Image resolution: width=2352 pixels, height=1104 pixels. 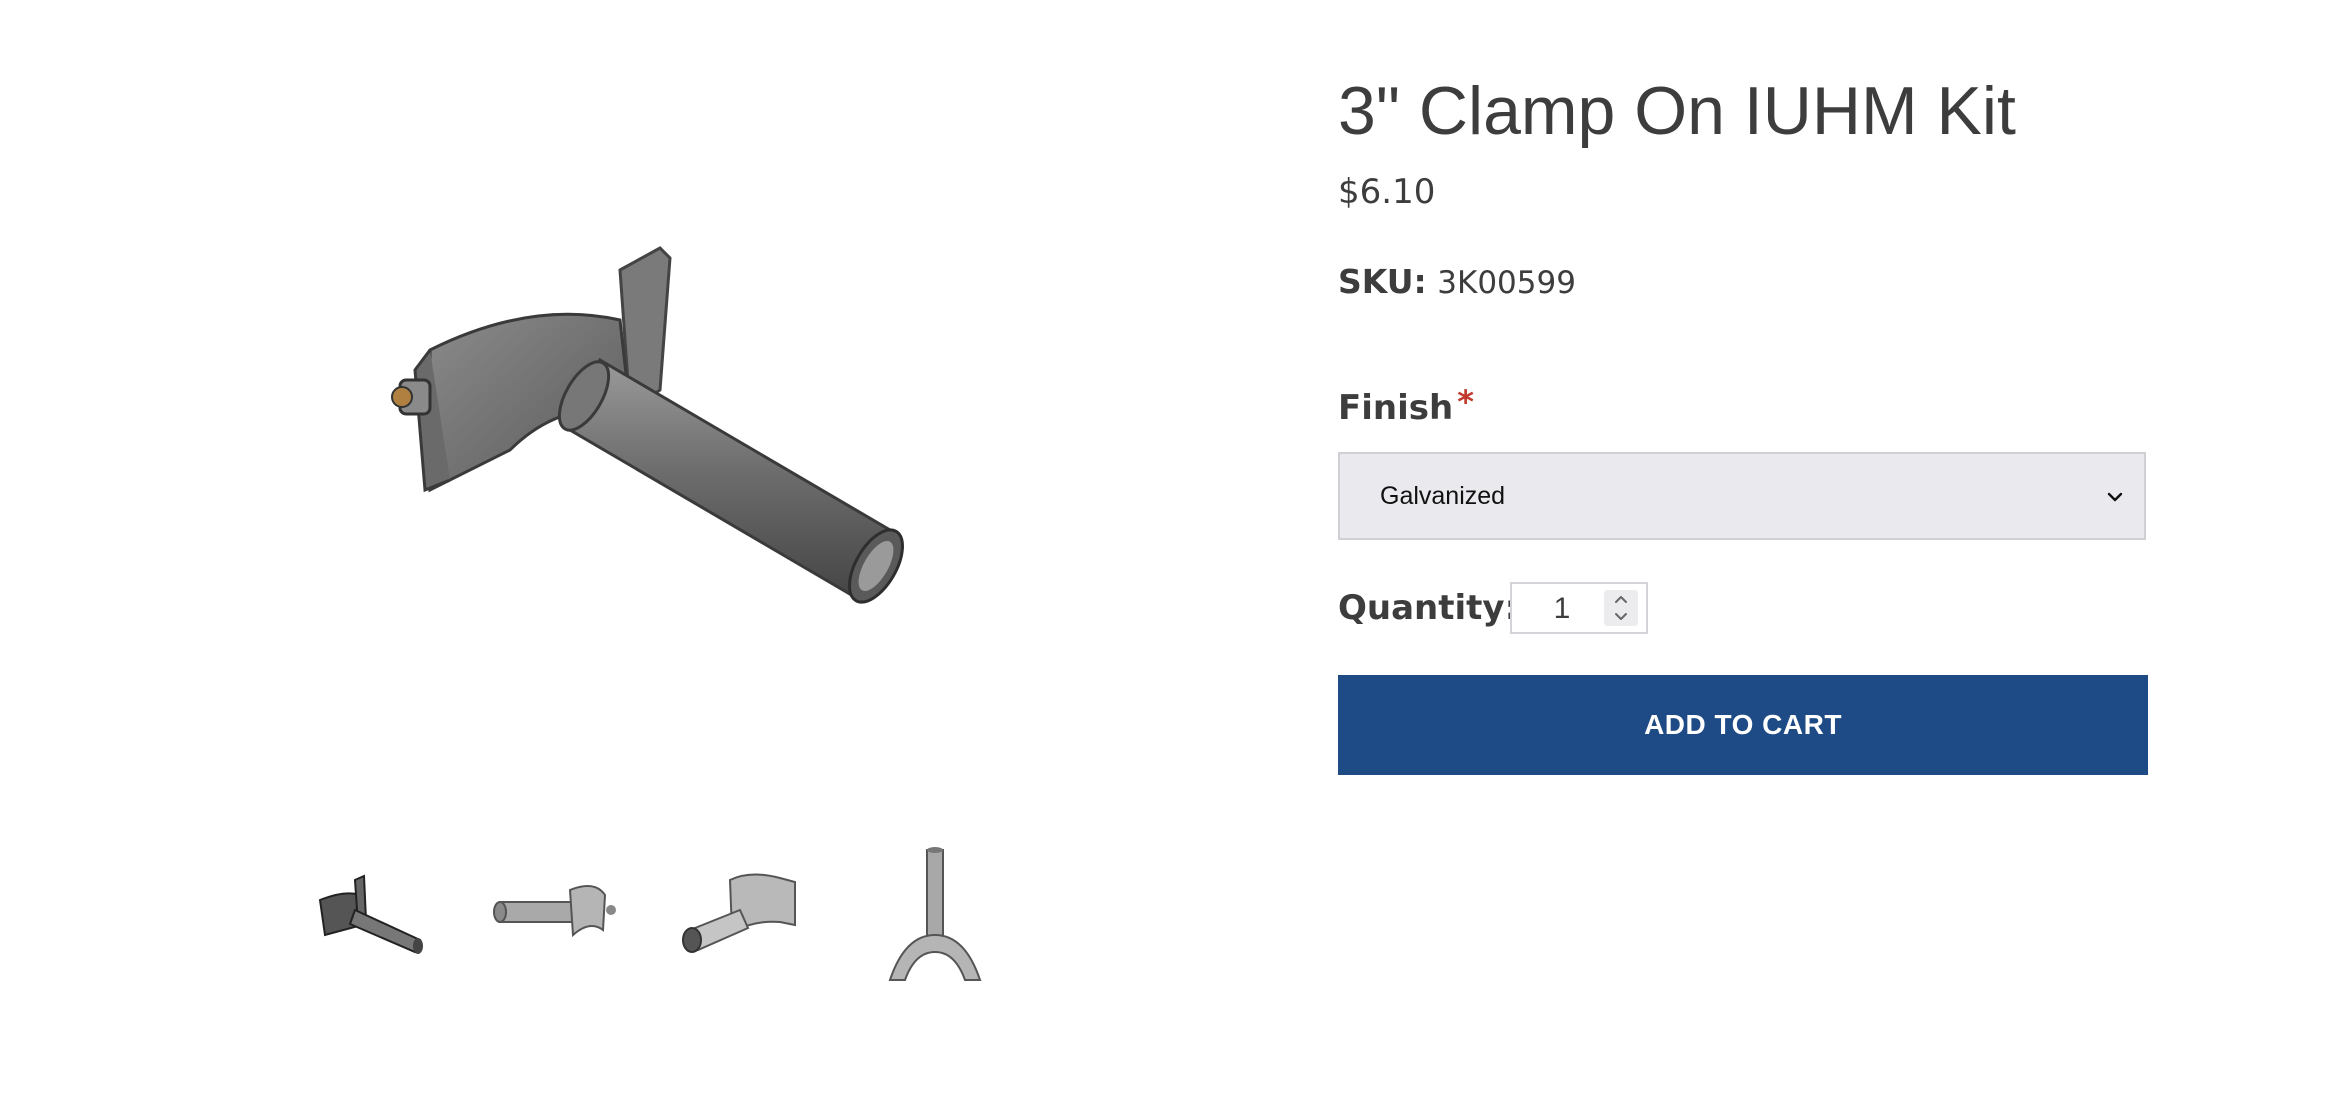 What do you see at coordinates (1742, 496) in the screenshot?
I see `finish-select: Galvanized` at bounding box center [1742, 496].